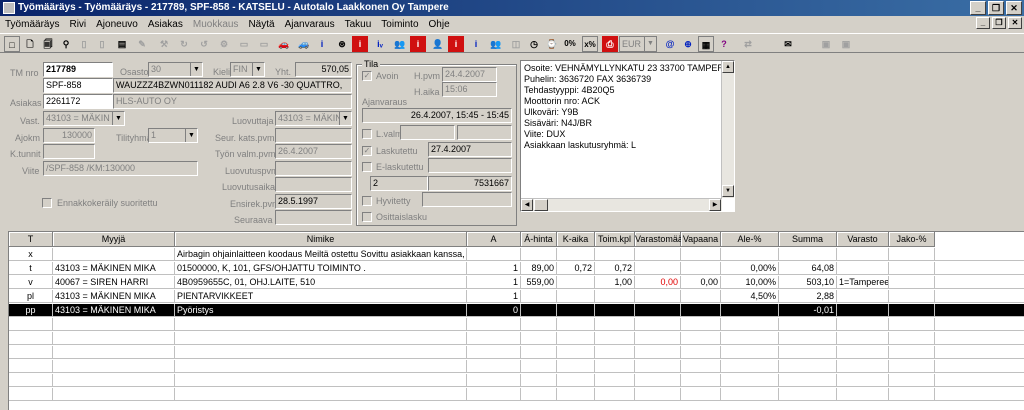 The image size is (1024, 410). I want to click on col-header-jako: Jako-%, so click(912, 239).